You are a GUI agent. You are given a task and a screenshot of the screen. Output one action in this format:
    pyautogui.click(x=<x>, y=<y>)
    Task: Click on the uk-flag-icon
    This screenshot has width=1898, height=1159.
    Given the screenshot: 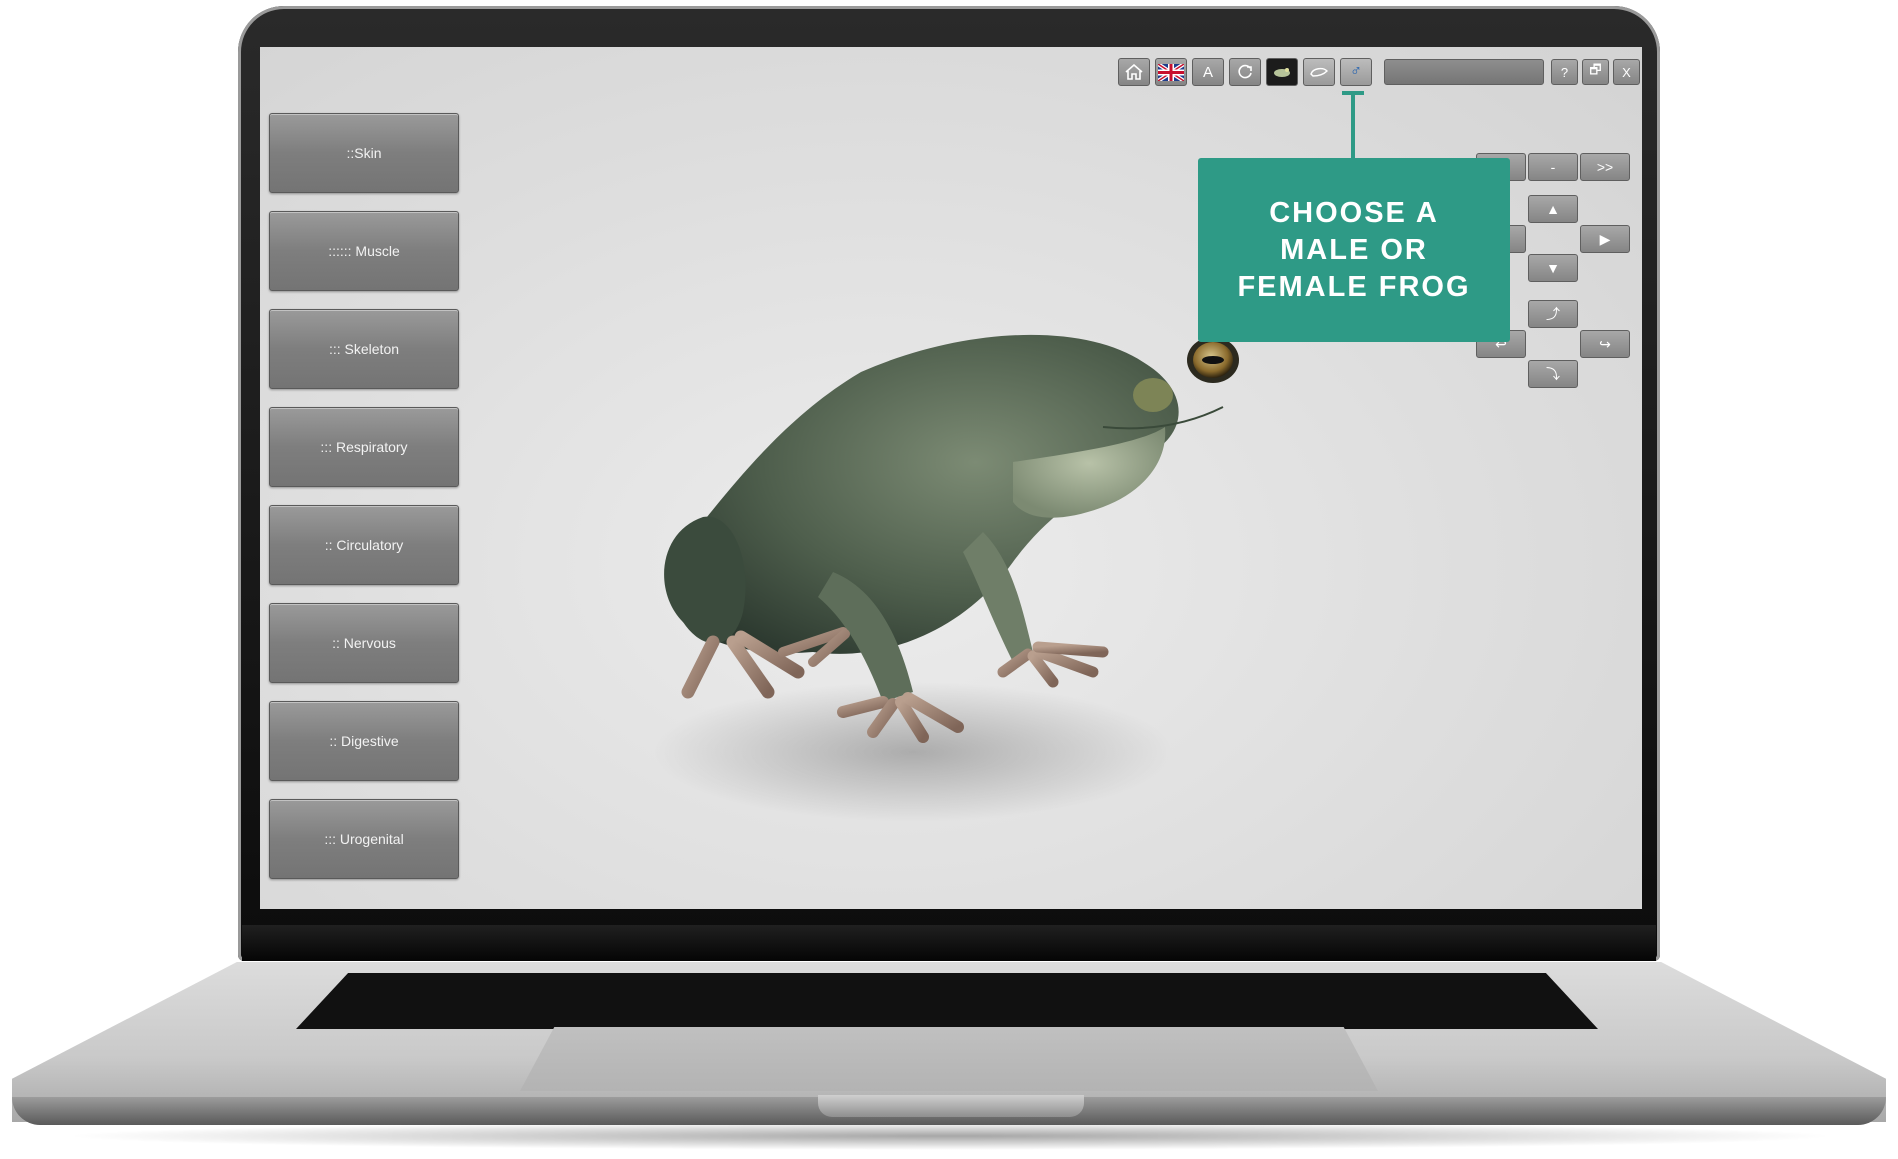 What is the action you would take?
    pyautogui.click(x=1171, y=72)
    